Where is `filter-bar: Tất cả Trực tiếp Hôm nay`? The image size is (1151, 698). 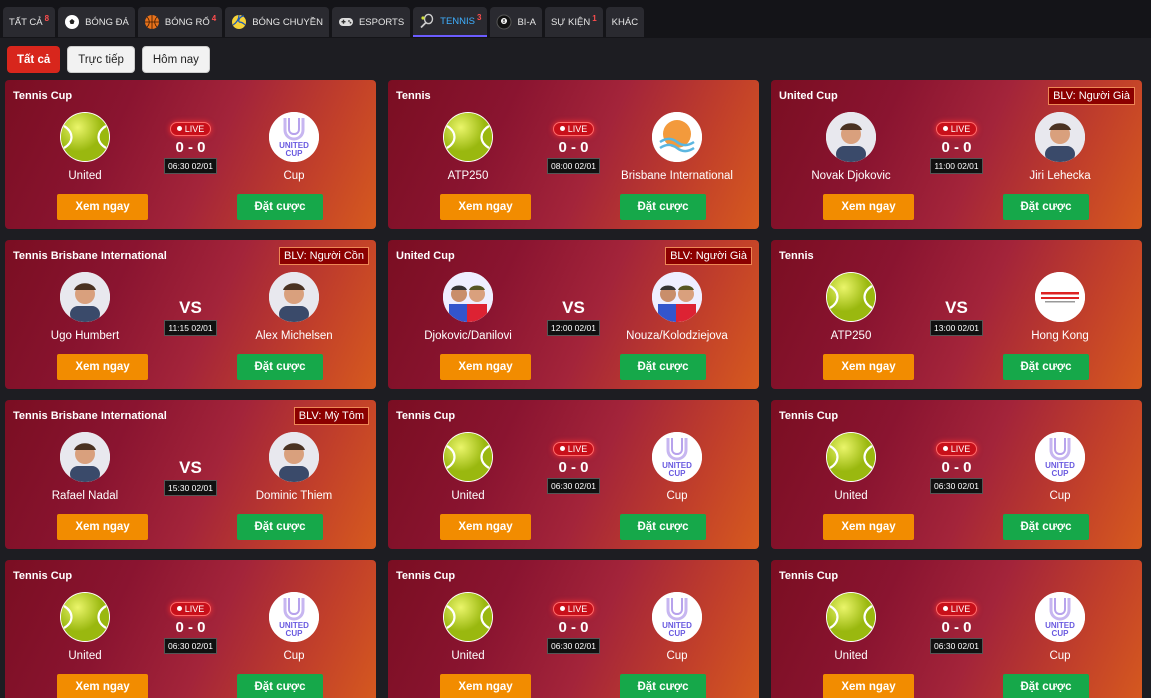
filter-bar: Tất cả Trực tiếp Hôm nay is located at coordinates (108, 59).